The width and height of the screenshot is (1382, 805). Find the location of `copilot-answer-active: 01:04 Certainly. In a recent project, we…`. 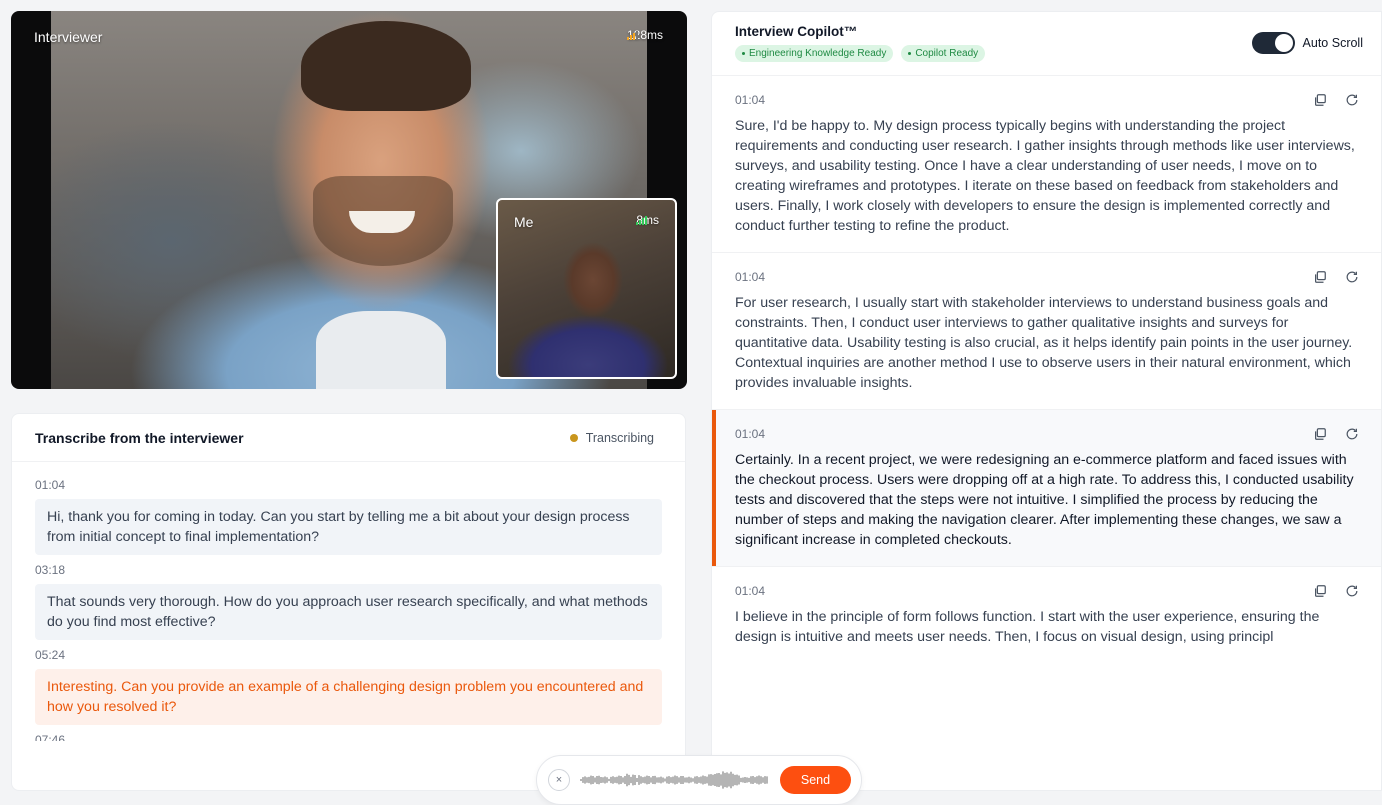

copilot-answer-active: 01:04 Certainly. In a recent project, we… is located at coordinates (1046, 488).